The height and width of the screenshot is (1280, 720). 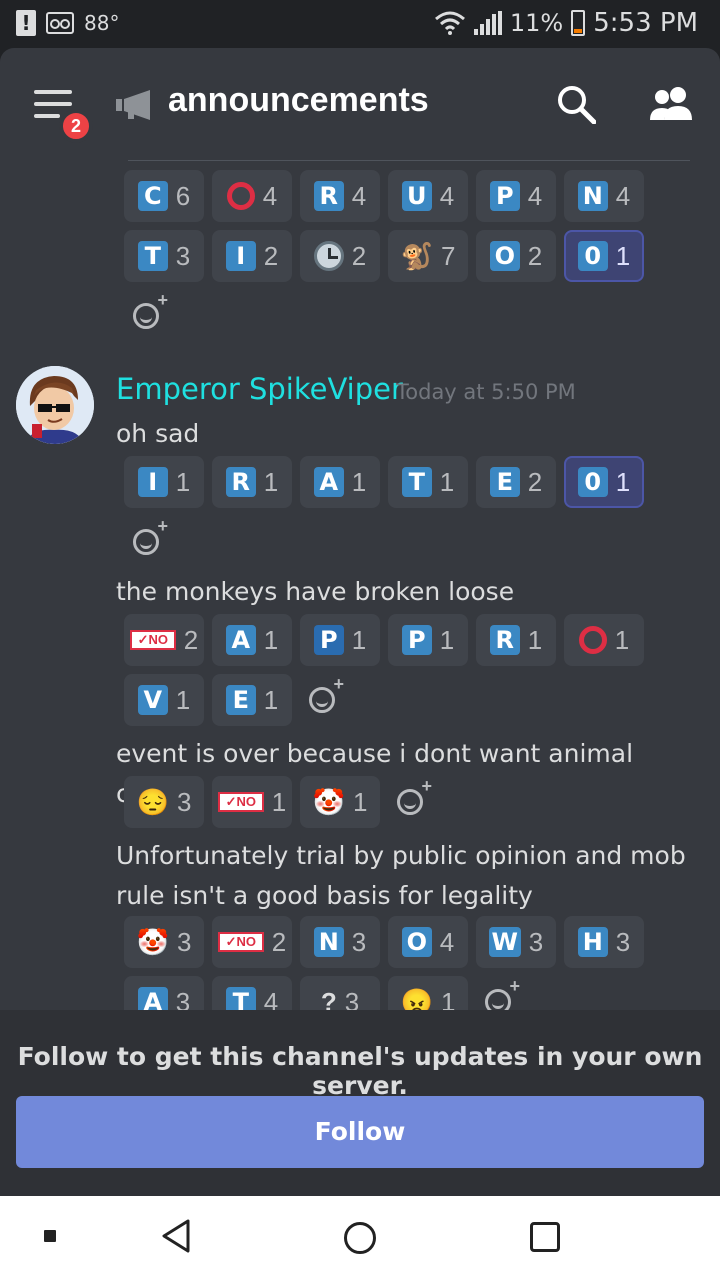 I want to click on reaction-no-vote: ✓NO 1, so click(x=252, y=802).